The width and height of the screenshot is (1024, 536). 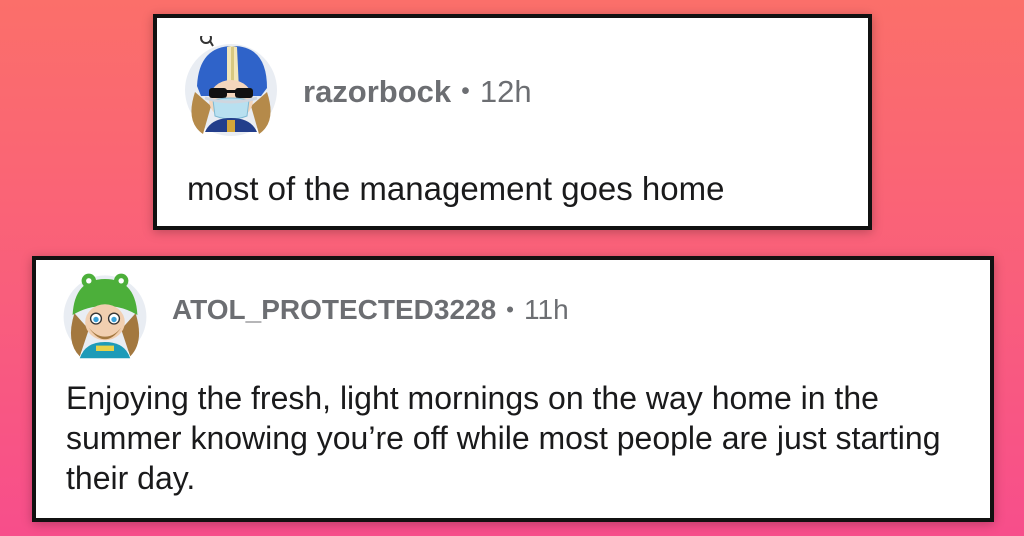 What do you see at coordinates (505, 91) in the screenshot?
I see `timestamp: 12h` at bounding box center [505, 91].